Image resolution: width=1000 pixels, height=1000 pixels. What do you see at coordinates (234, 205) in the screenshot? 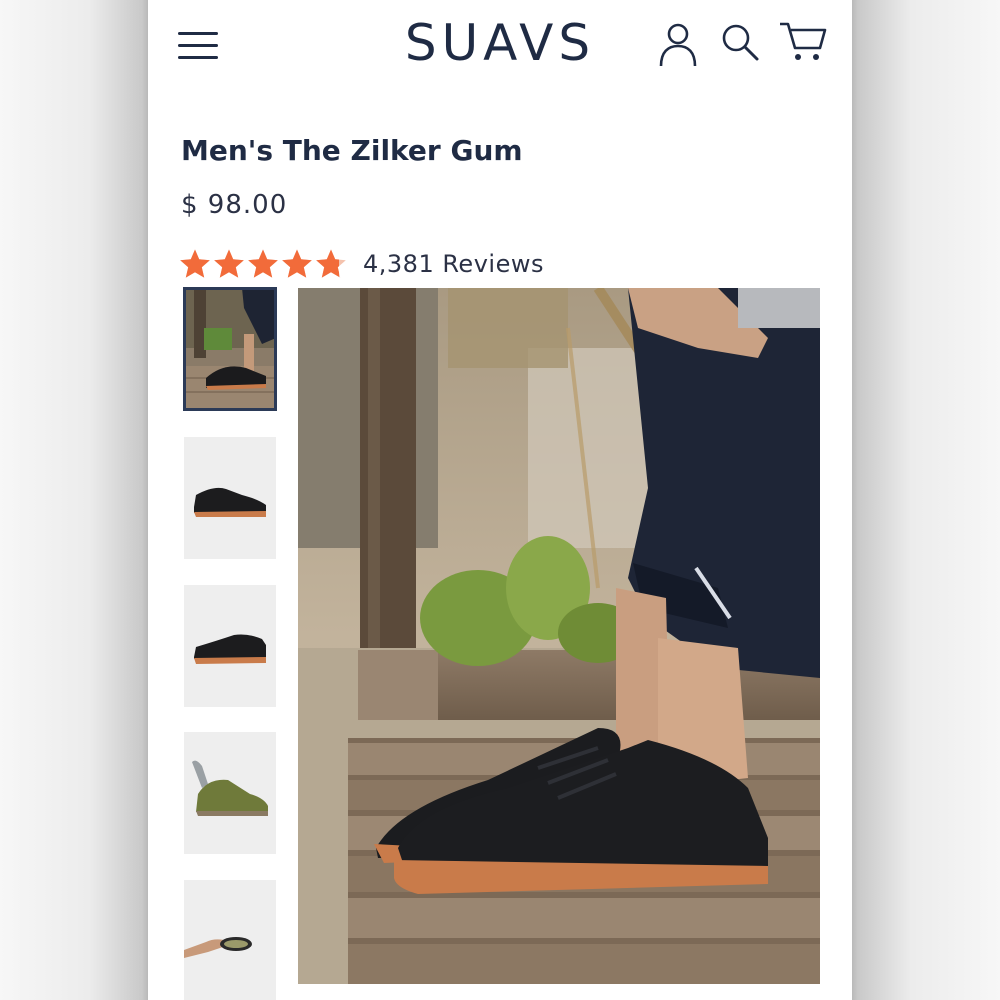
I see `product-price: $ 98.00` at bounding box center [234, 205].